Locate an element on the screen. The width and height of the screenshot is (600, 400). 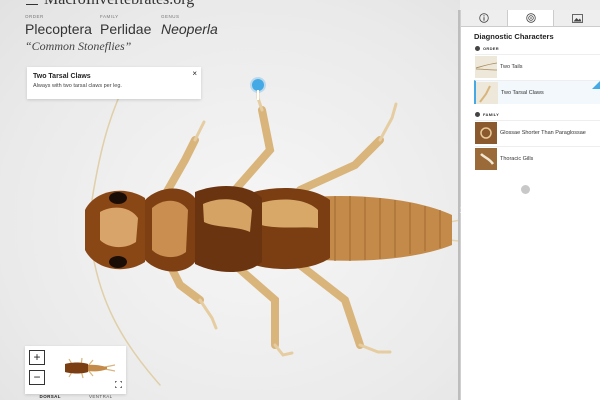
tooltip-title: Two Tarsal Claws is located at coordinates (62, 76).